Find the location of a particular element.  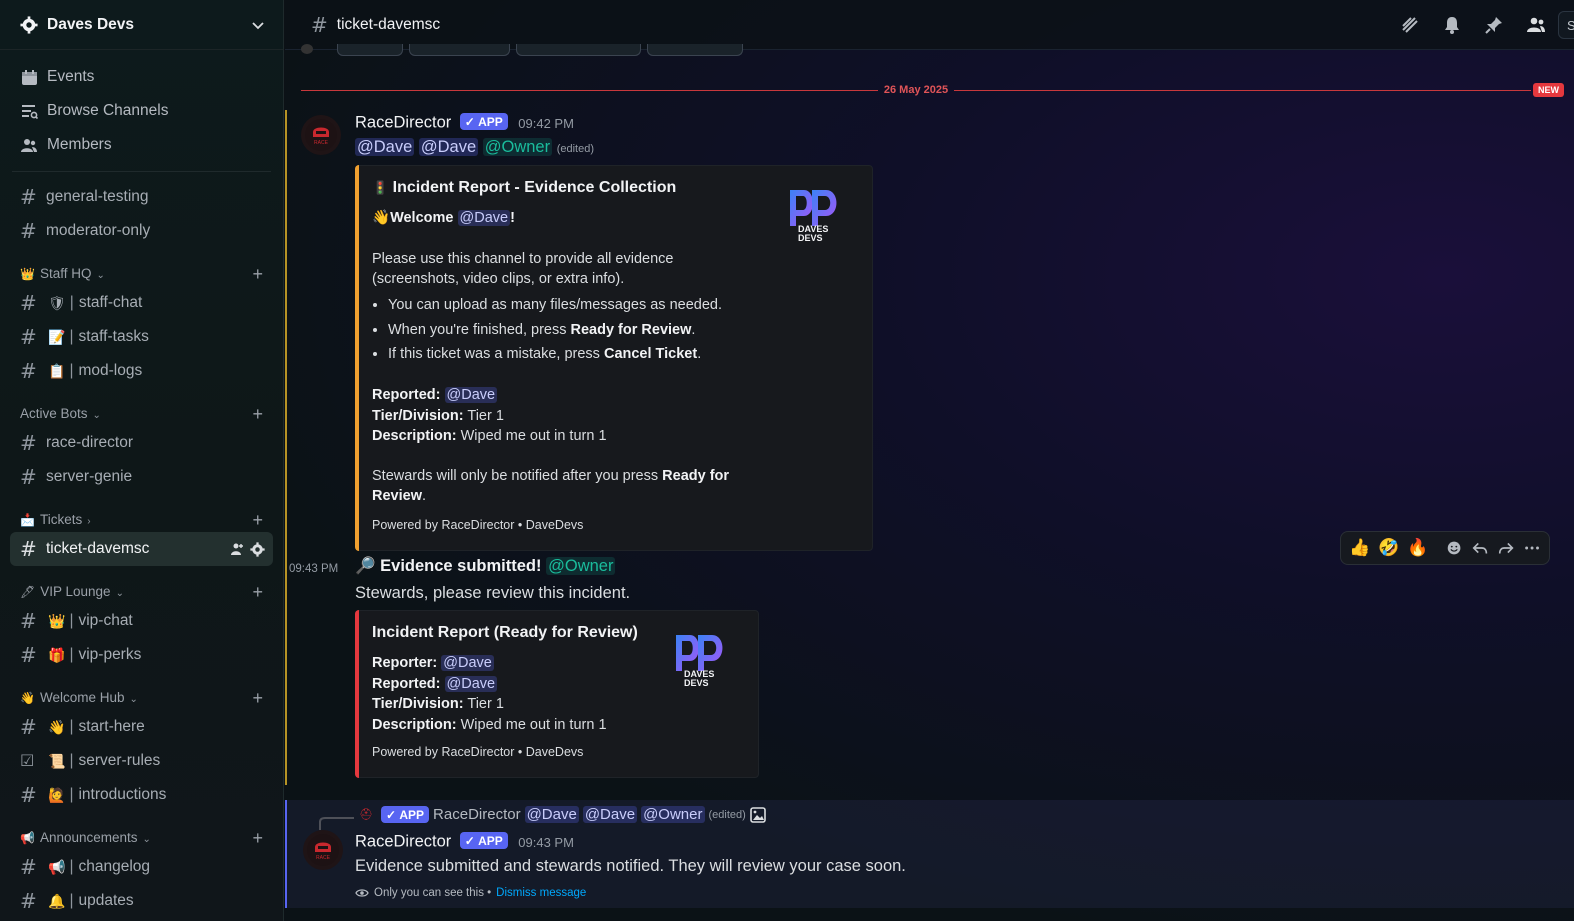

previous-message-buttons is located at coordinates (522, 50).